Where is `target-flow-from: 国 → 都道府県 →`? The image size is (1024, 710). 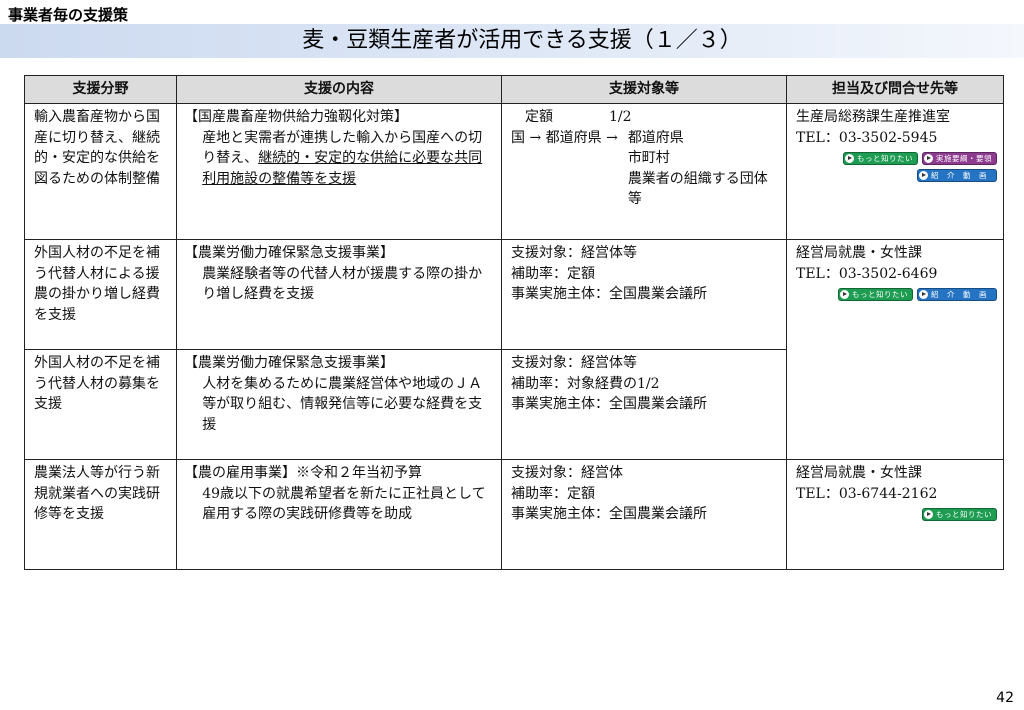
target-flow-from: 国 → 都道府県 → is located at coordinates (564, 137).